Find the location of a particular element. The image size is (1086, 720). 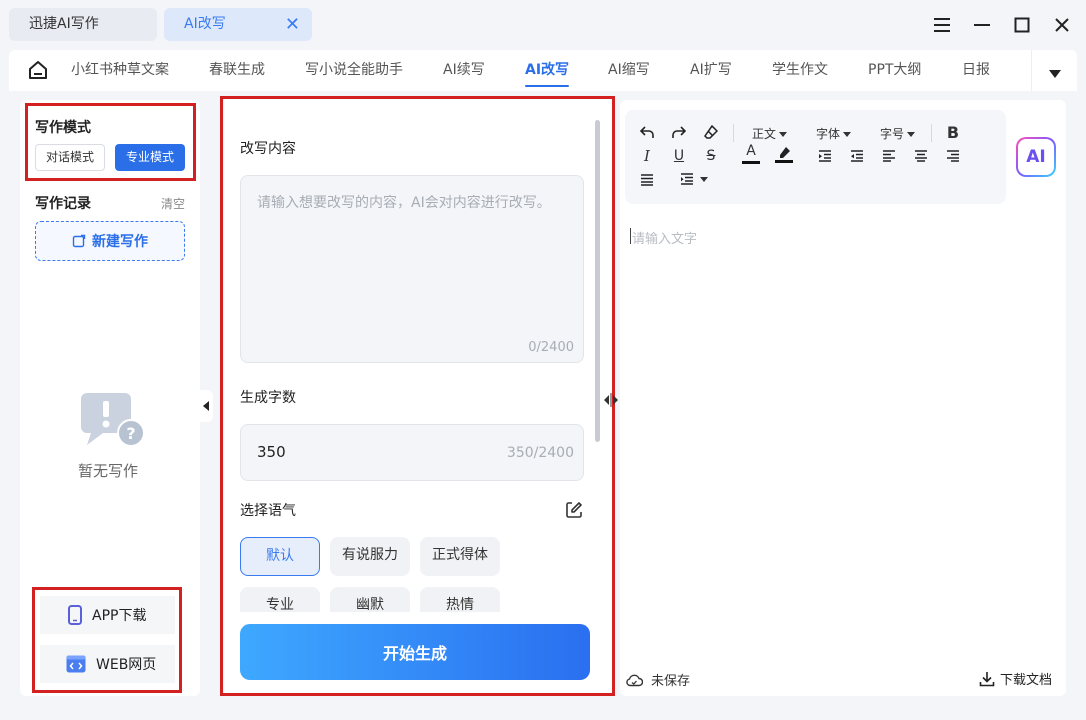

save-status: 未保存 is located at coordinates (657, 679).